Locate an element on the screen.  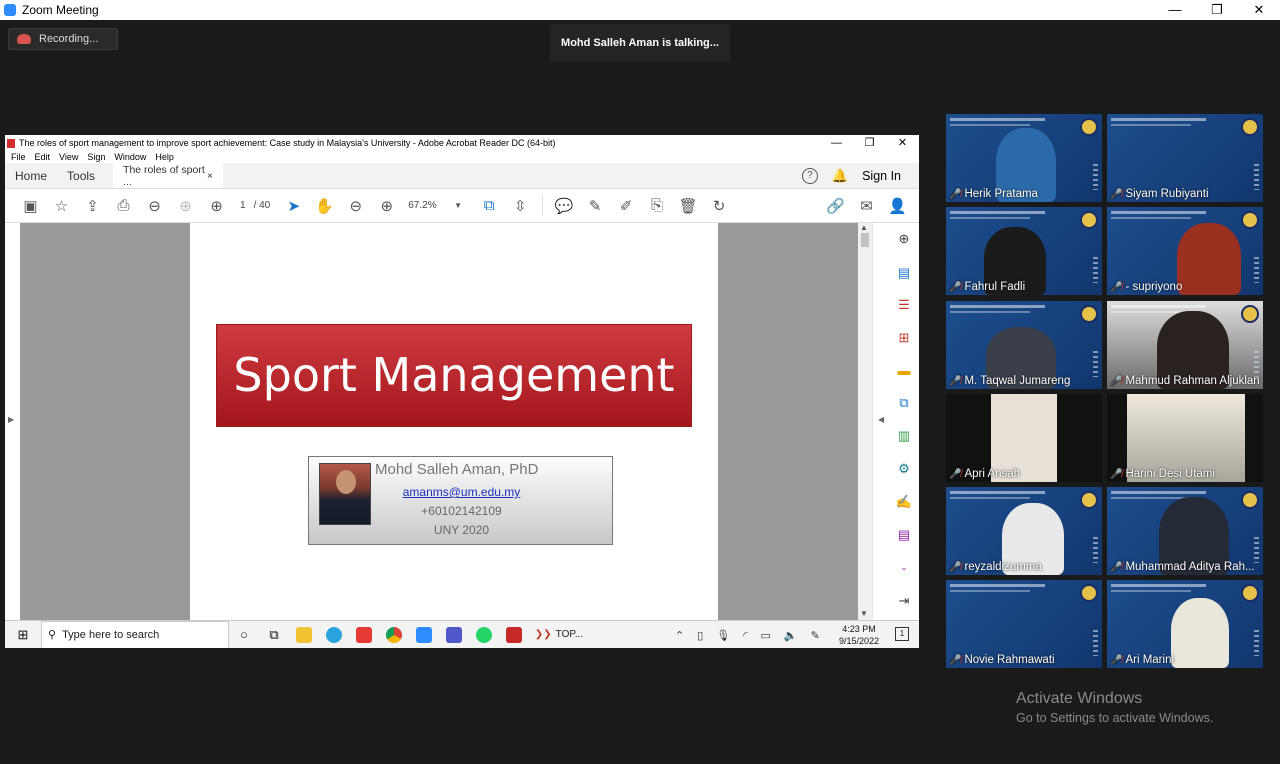
microphone-icon: 🎙 is located at coordinates (723, 635).